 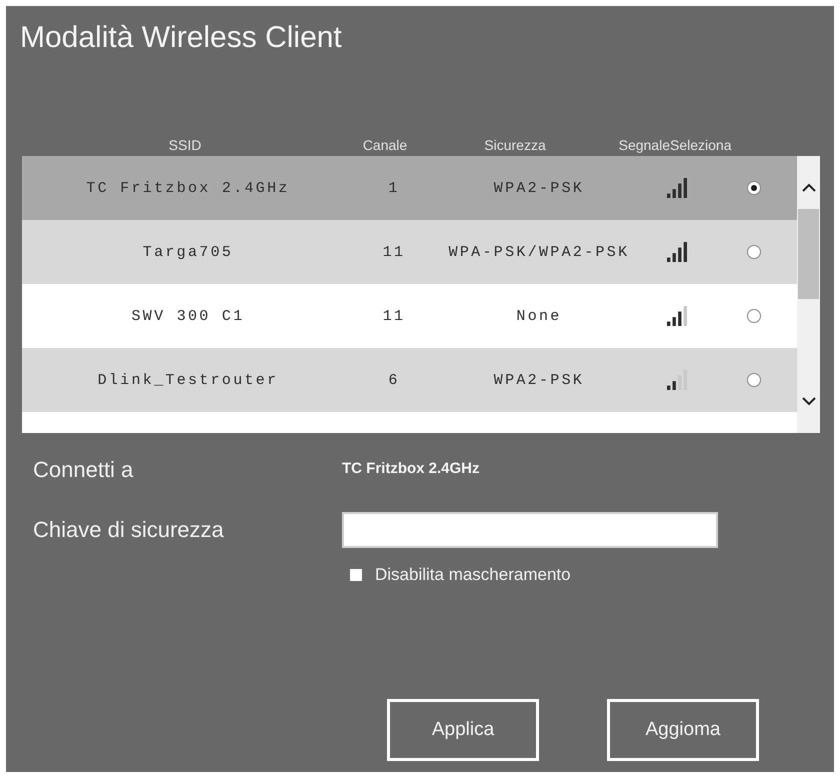 What do you see at coordinates (809, 187) in the screenshot?
I see `chevron-up-icon` at bounding box center [809, 187].